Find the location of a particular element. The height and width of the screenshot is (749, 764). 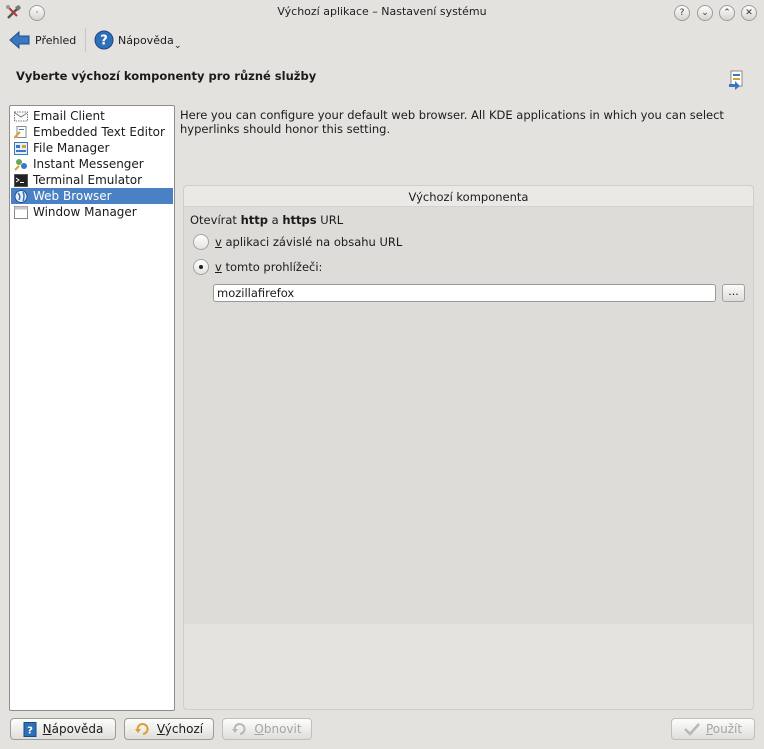

window-title: Výchozí aplikace – Nastavení systému is located at coordinates (382, 11).